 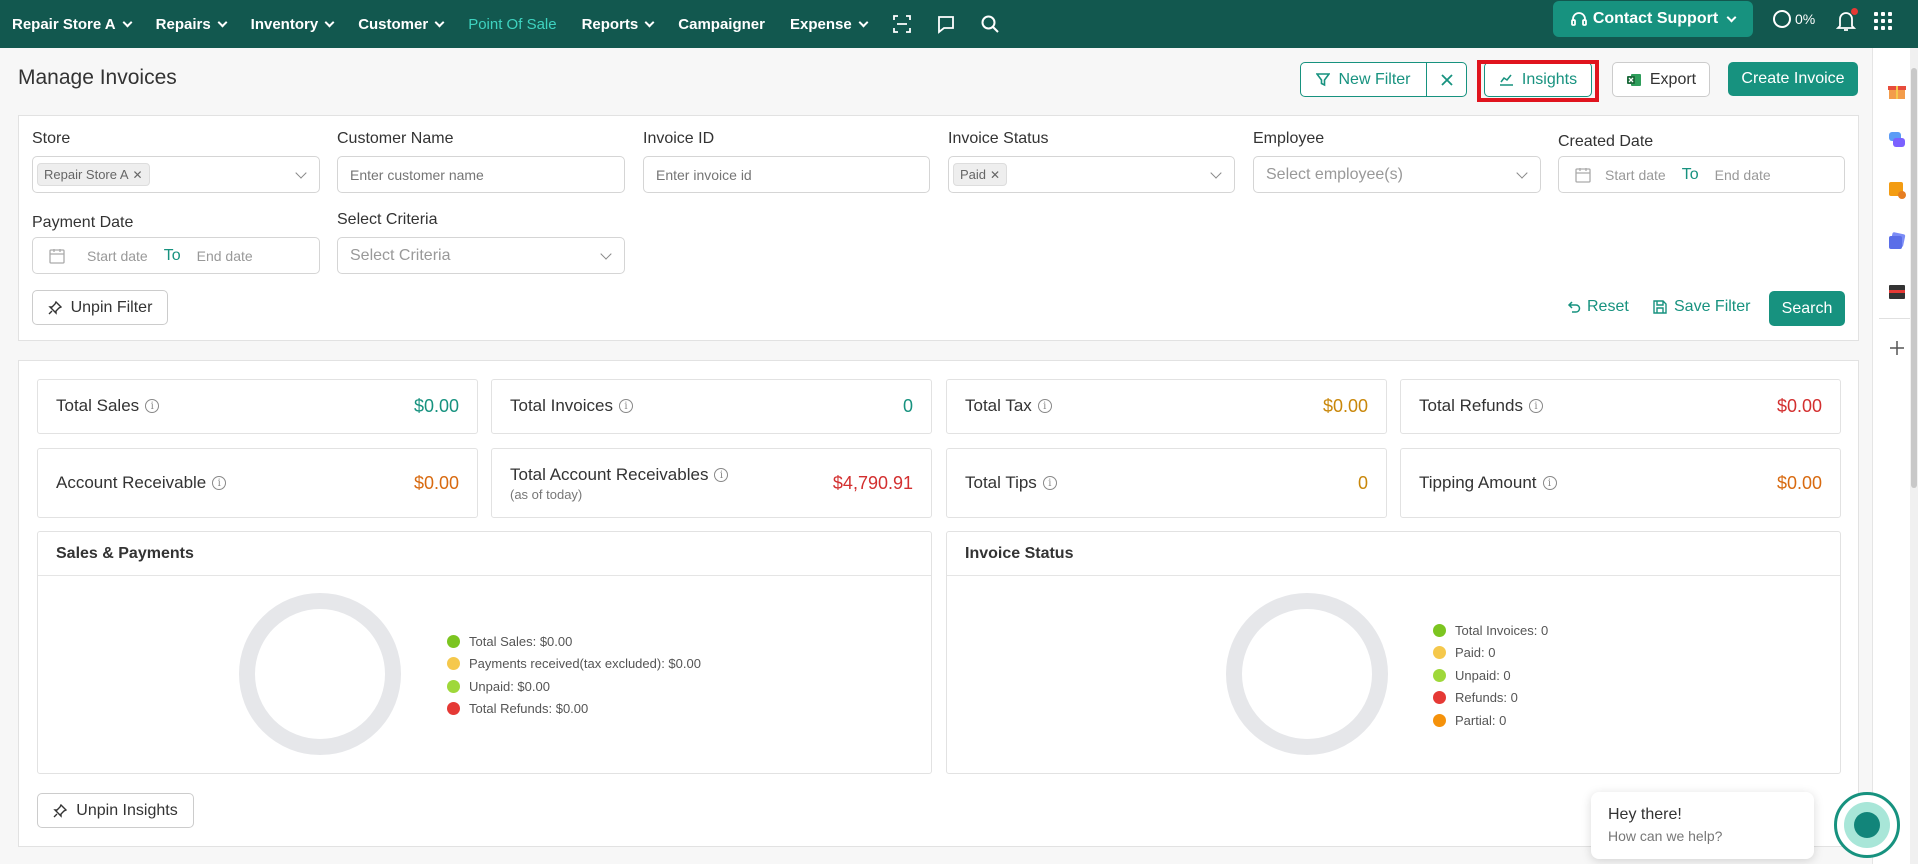 I want to click on reset-icon, so click(x=1574, y=307).